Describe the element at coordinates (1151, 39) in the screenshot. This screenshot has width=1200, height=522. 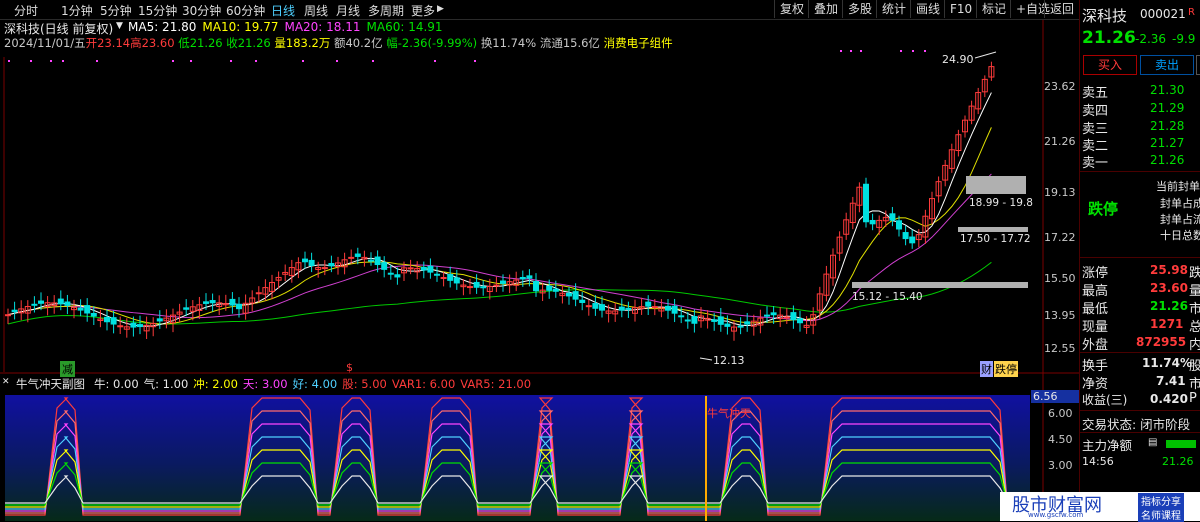
I see `price-change: -2.36` at that location.